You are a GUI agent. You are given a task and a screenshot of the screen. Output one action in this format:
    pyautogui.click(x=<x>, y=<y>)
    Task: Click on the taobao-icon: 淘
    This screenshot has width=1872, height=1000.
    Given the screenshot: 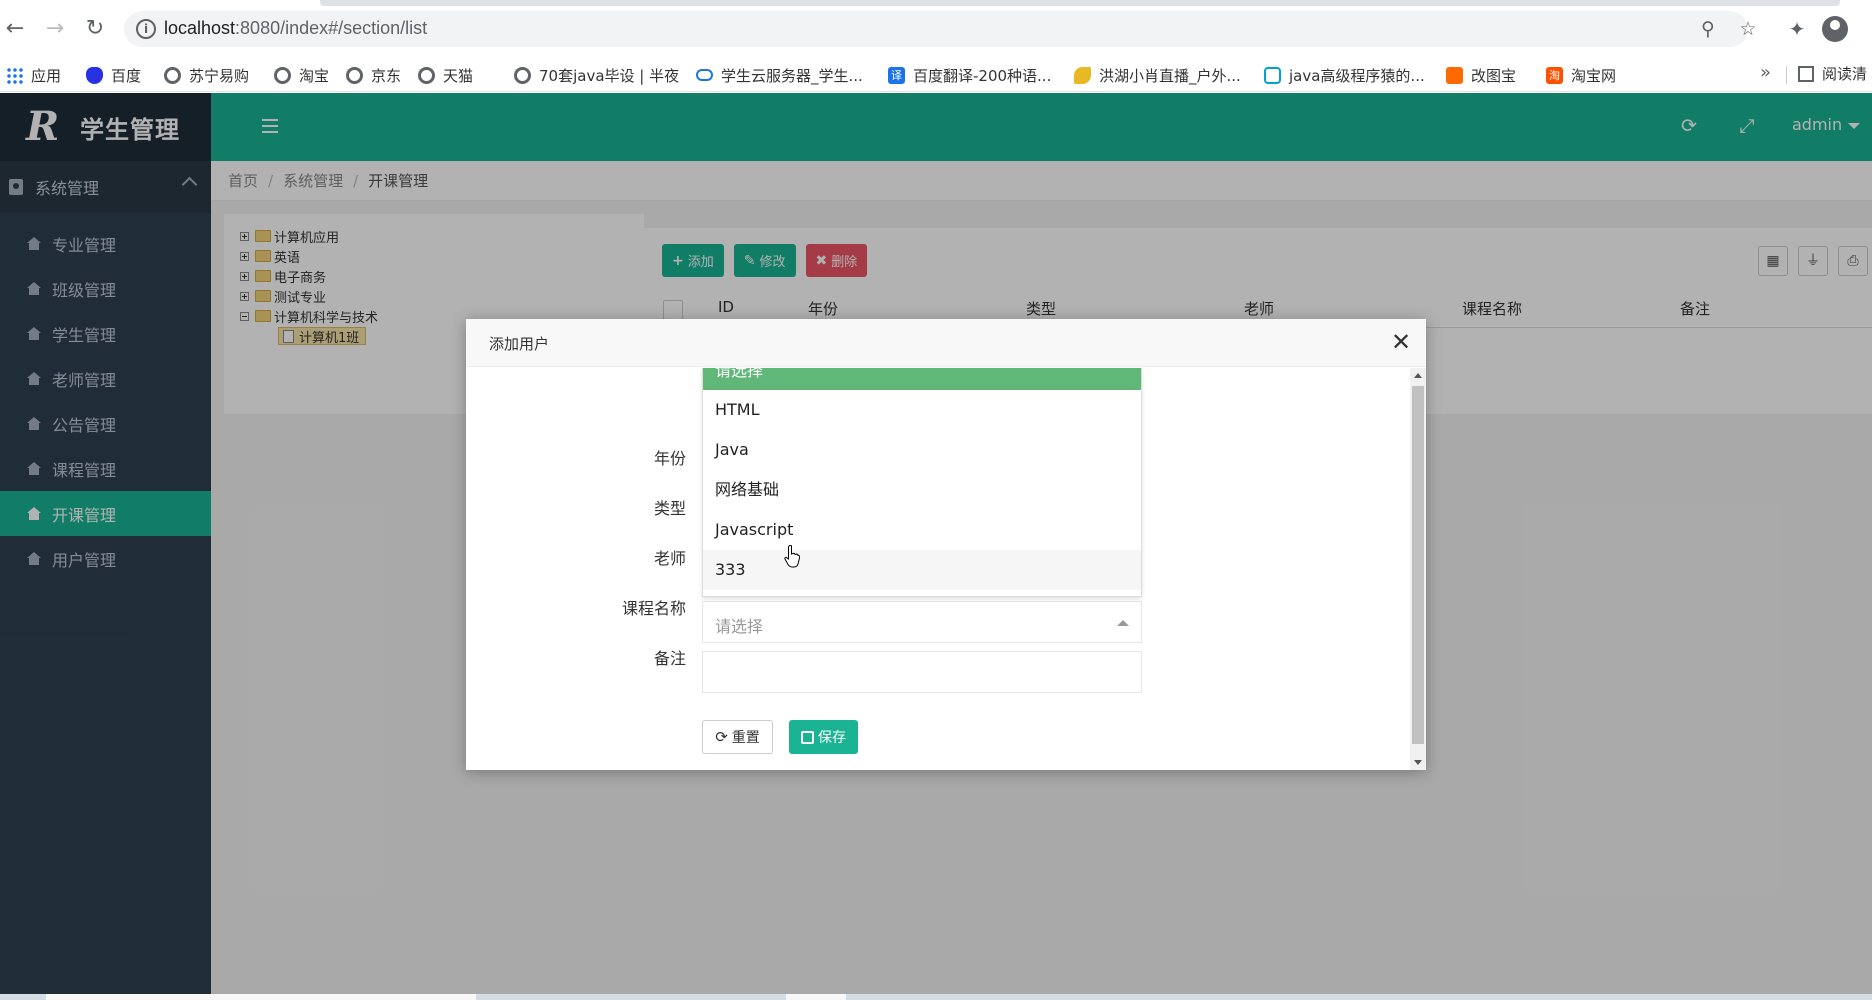 What is the action you would take?
    pyautogui.click(x=1554, y=75)
    